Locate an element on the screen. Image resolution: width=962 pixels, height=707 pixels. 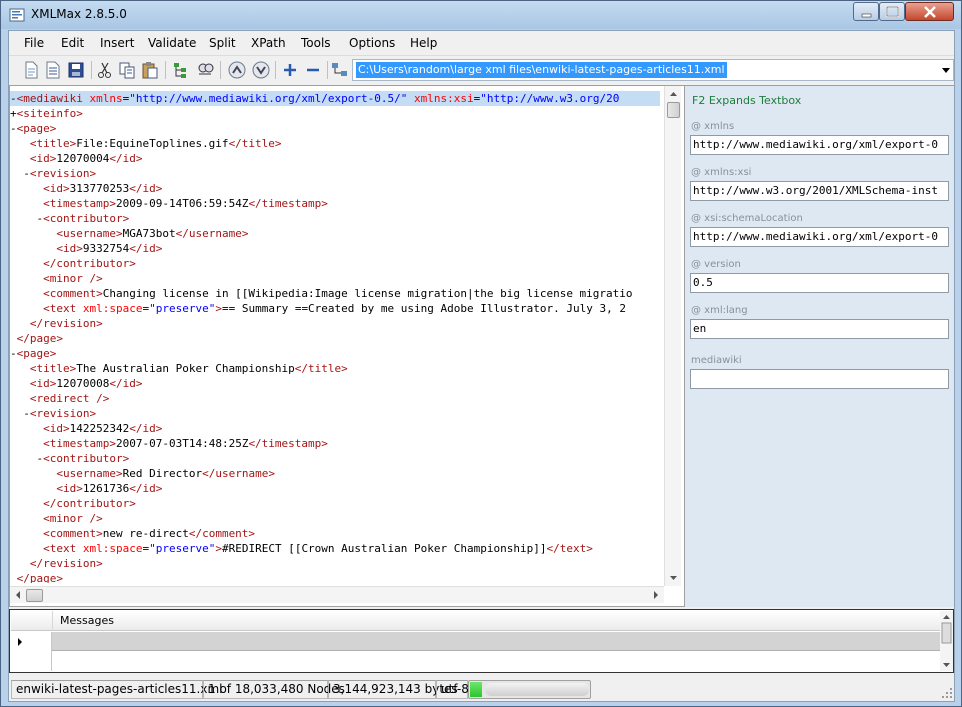
navigate-icon is located at coordinates (340, 70).